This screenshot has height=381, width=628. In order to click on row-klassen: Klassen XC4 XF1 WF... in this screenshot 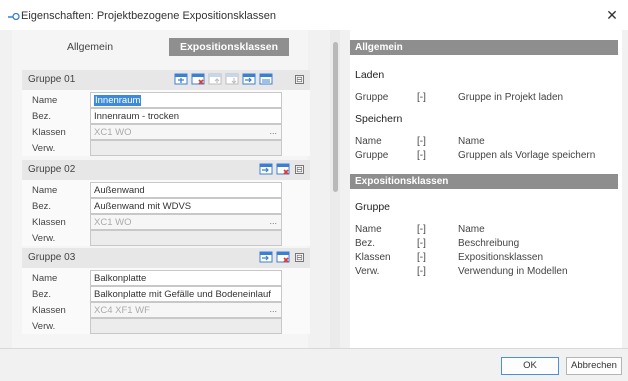, I will do `click(166, 310)`.